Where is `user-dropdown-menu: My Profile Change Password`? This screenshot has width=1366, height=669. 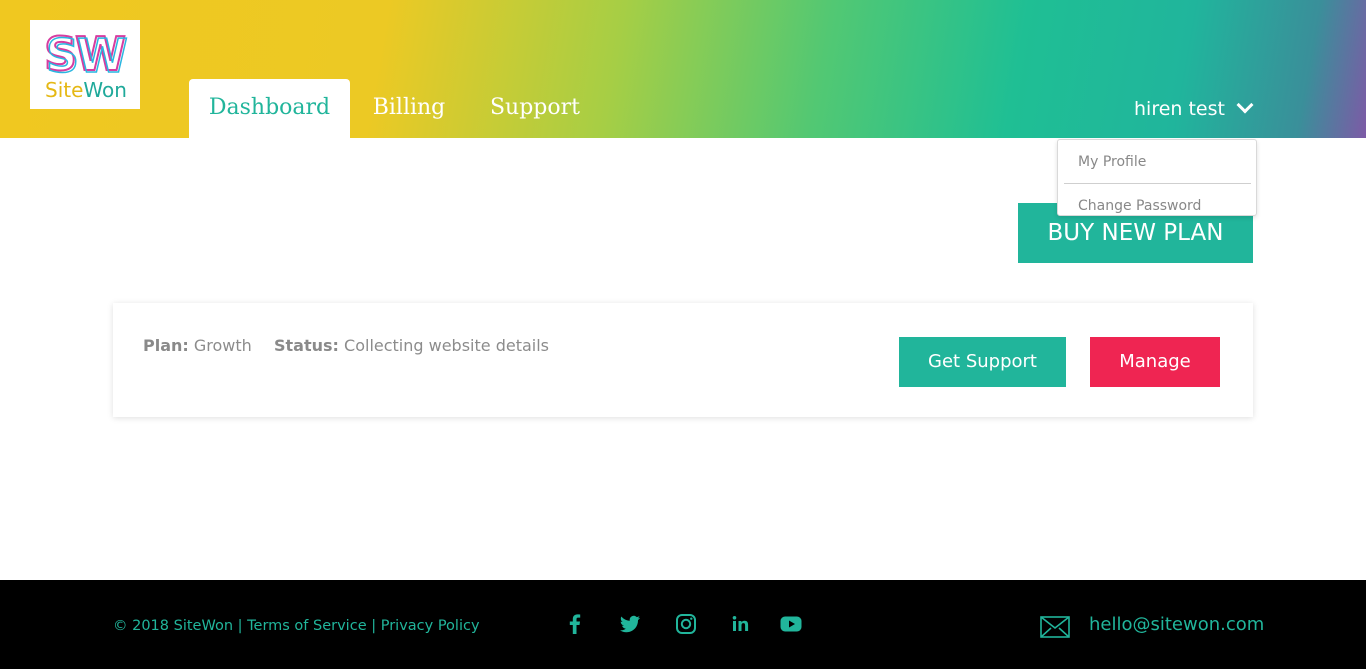 user-dropdown-menu: My Profile Change Password is located at coordinates (1157, 177).